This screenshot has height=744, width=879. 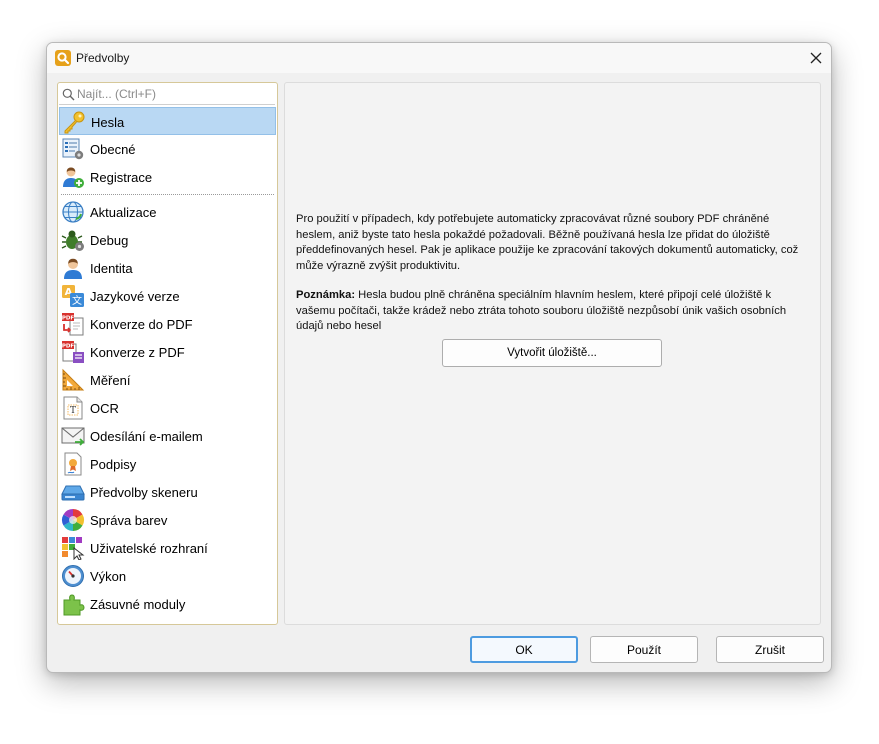 I want to click on category-label: Měření, so click(x=110, y=380).